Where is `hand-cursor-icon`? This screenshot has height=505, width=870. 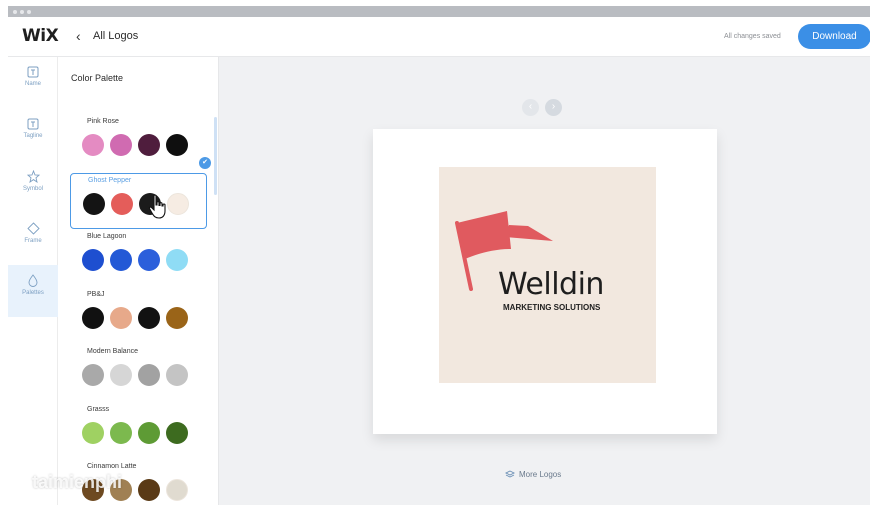
hand-cursor-icon is located at coordinates (157, 206).